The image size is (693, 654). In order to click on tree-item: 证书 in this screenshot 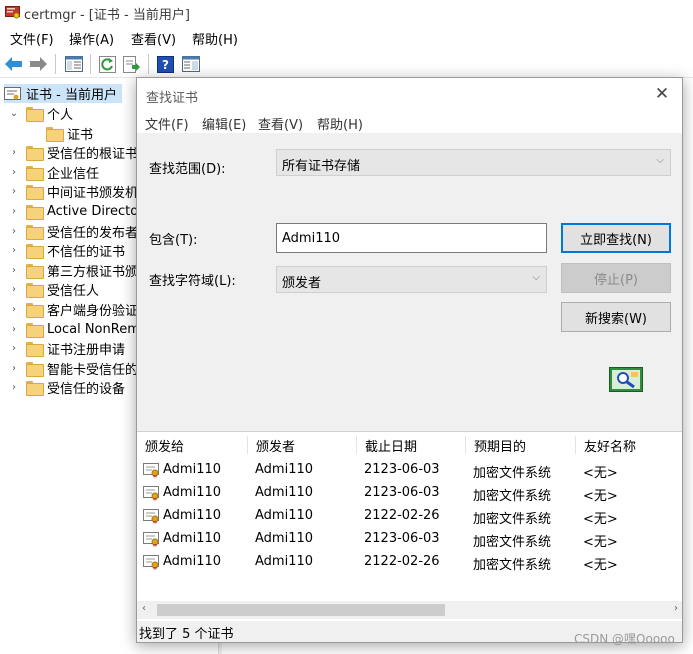, I will do `click(69, 133)`.